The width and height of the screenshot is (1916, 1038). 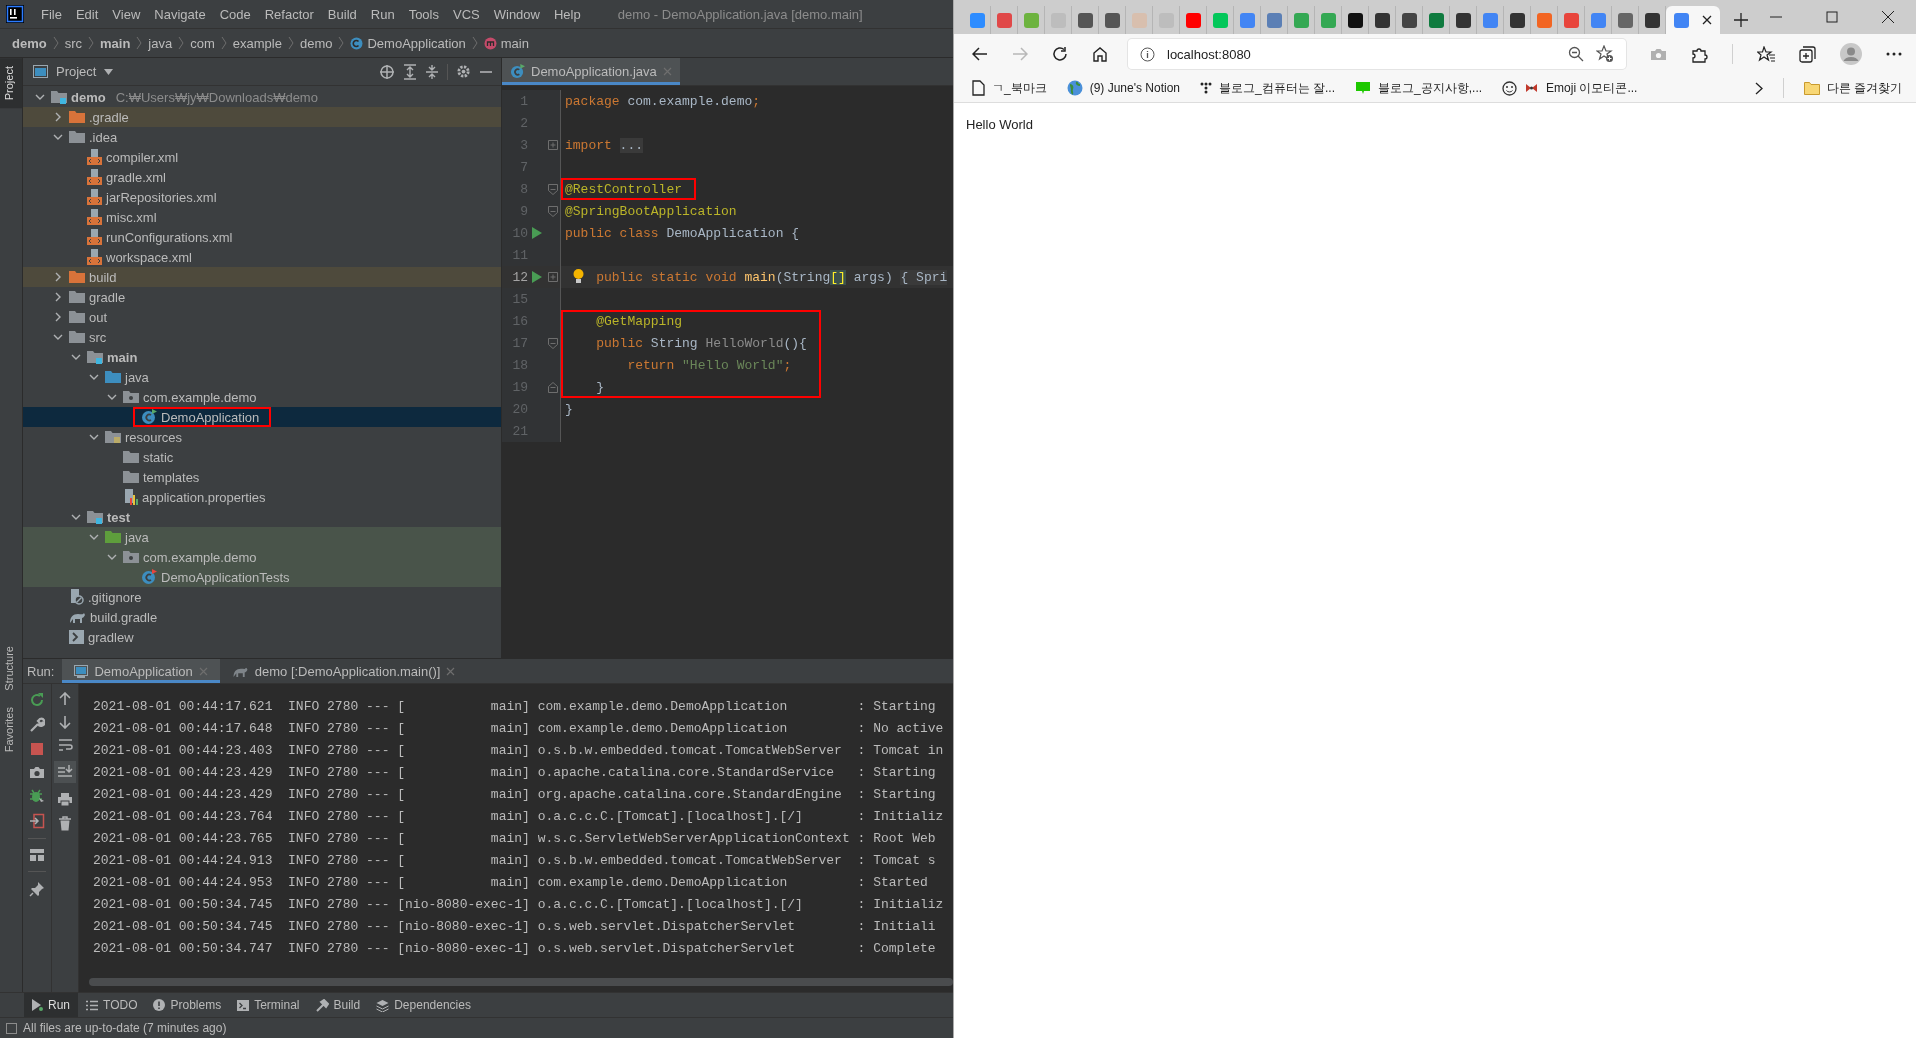 What do you see at coordinates (289, 14) in the screenshot?
I see `menu-item: Refactor` at bounding box center [289, 14].